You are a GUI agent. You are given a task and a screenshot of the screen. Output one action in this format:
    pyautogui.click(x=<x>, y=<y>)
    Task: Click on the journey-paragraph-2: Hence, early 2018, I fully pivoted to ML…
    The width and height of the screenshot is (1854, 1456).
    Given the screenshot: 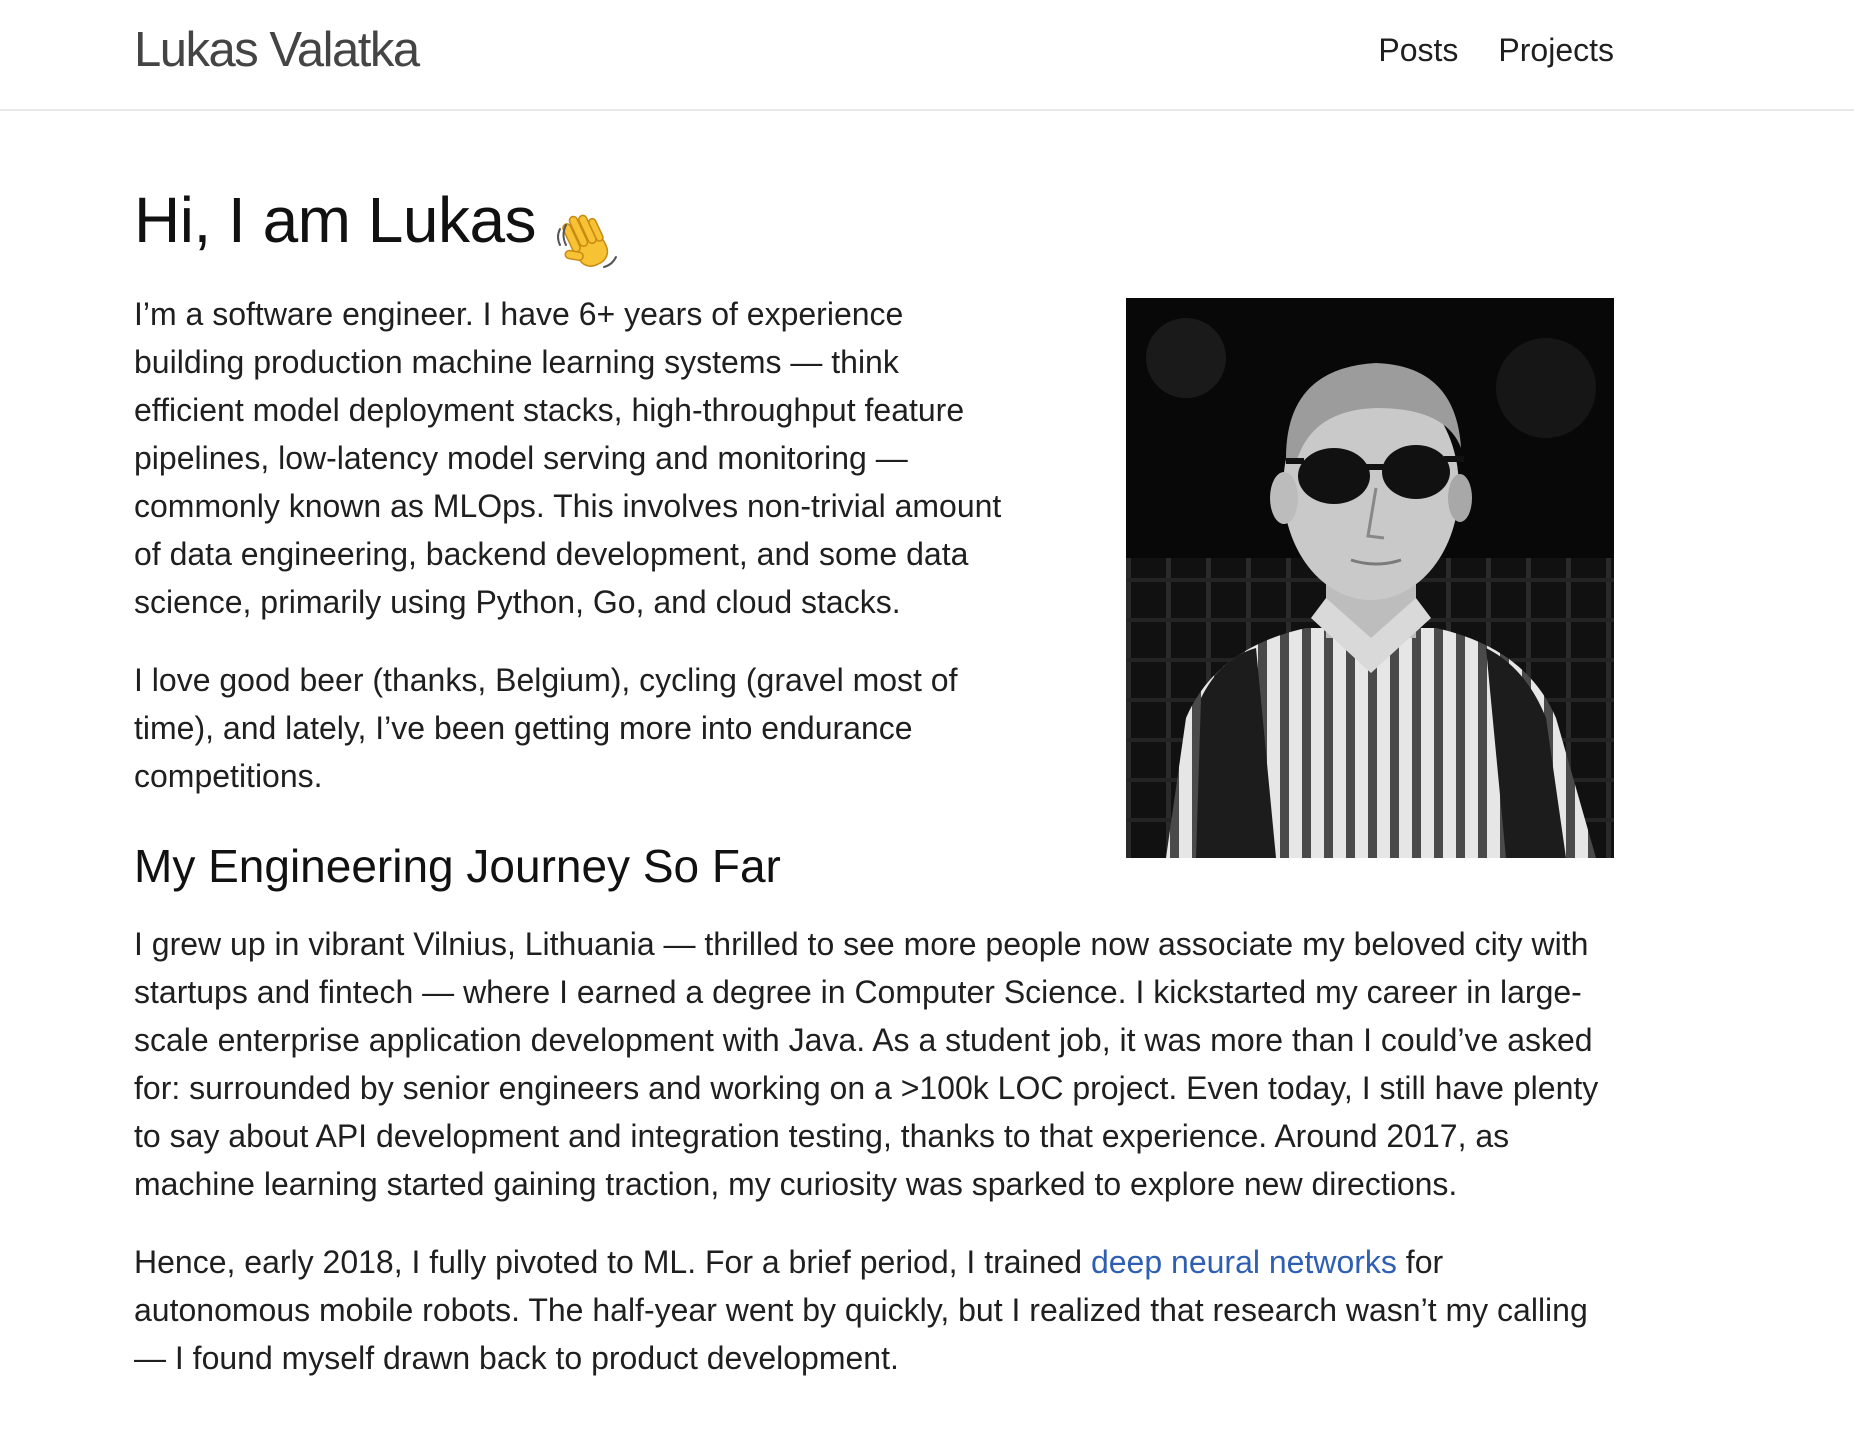 What is the action you would take?
    pyautogui.click(x=874, y=1310)
    